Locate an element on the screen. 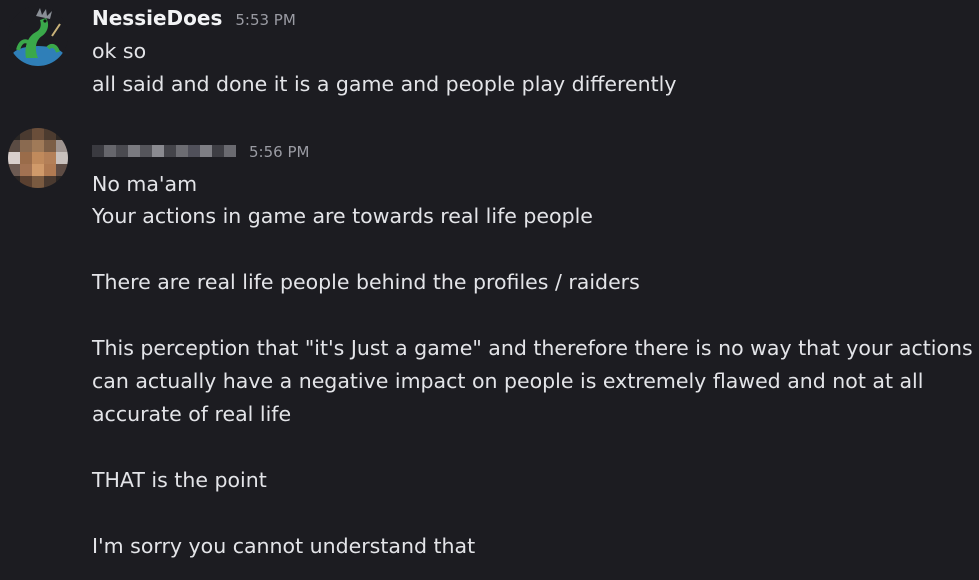  timestamp: 5:56 PM is located at coordinates (279, 152).